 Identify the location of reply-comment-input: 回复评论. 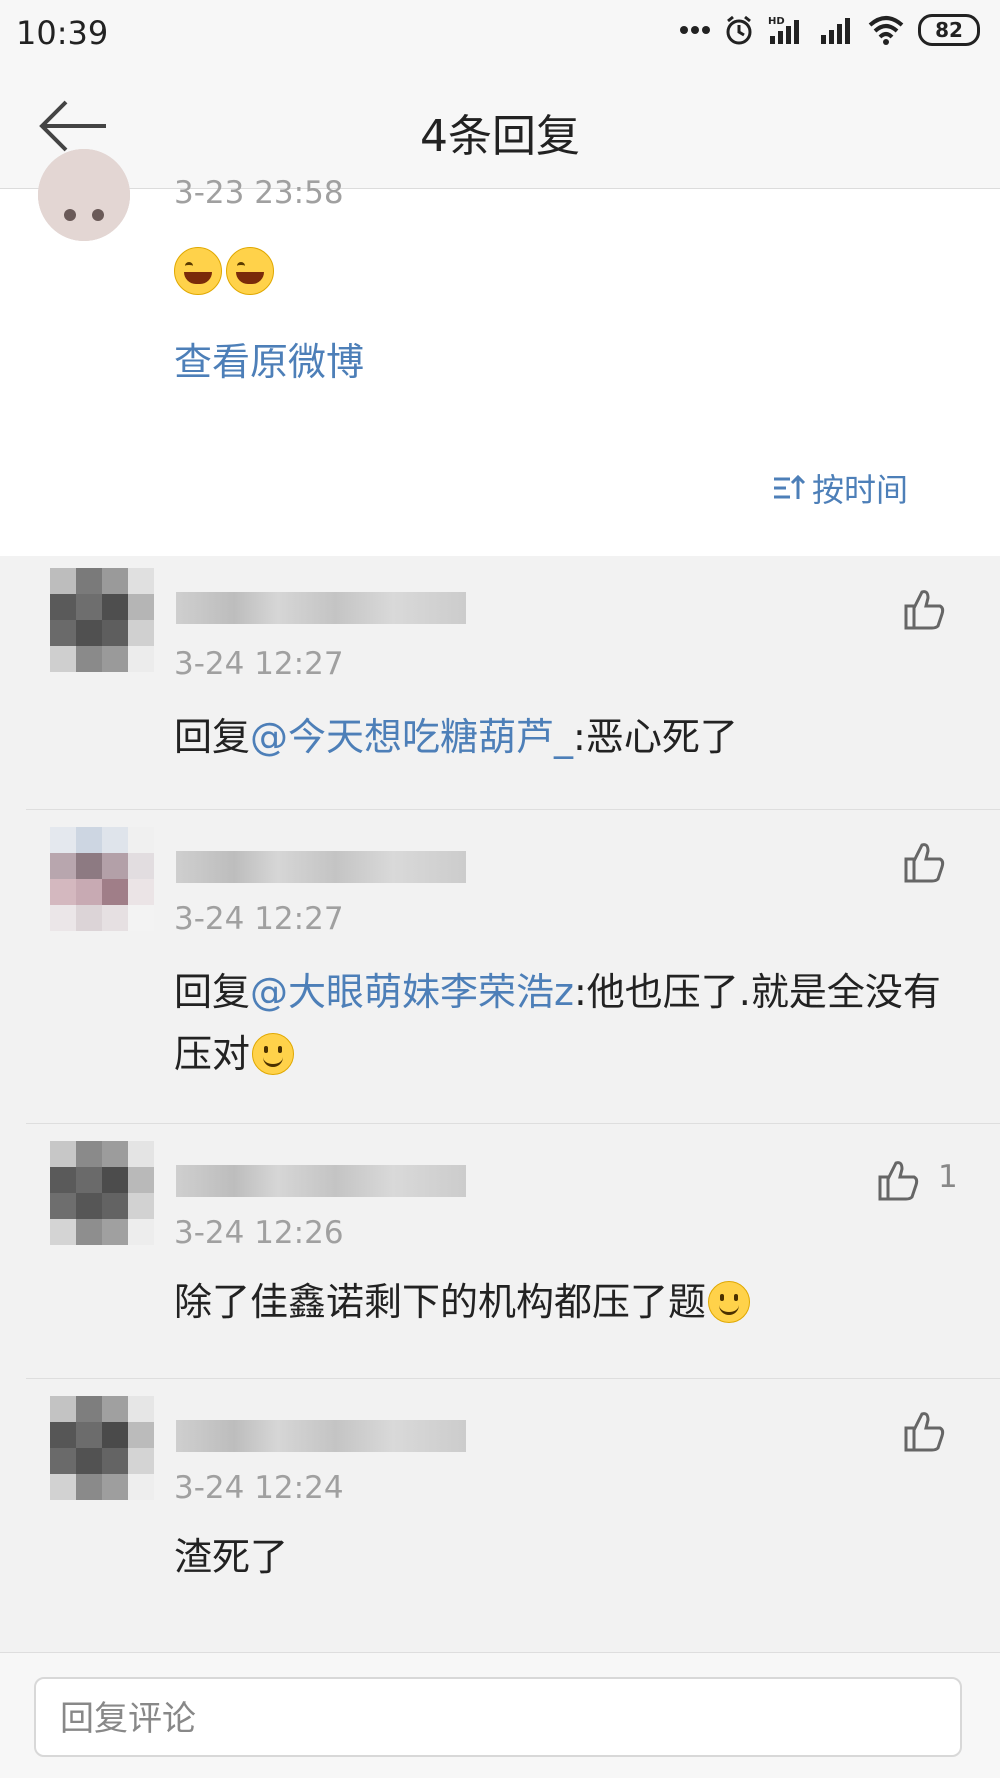
(498, 1717).